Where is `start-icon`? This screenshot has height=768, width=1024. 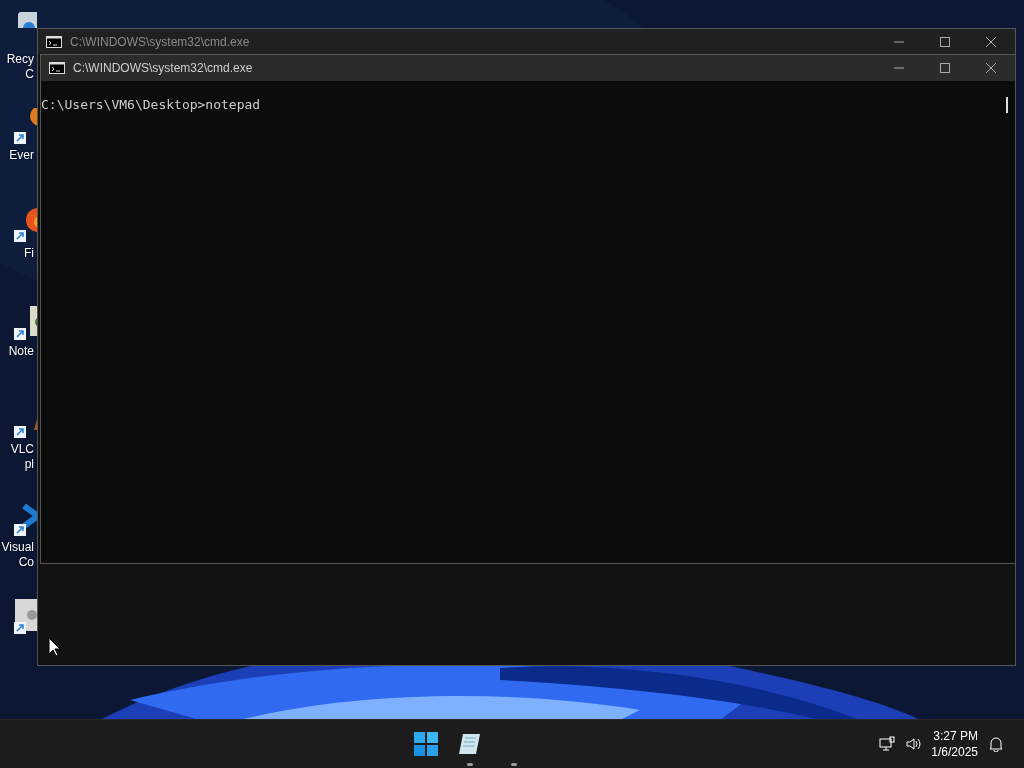 start-icon is located at coordinates (425, 744).